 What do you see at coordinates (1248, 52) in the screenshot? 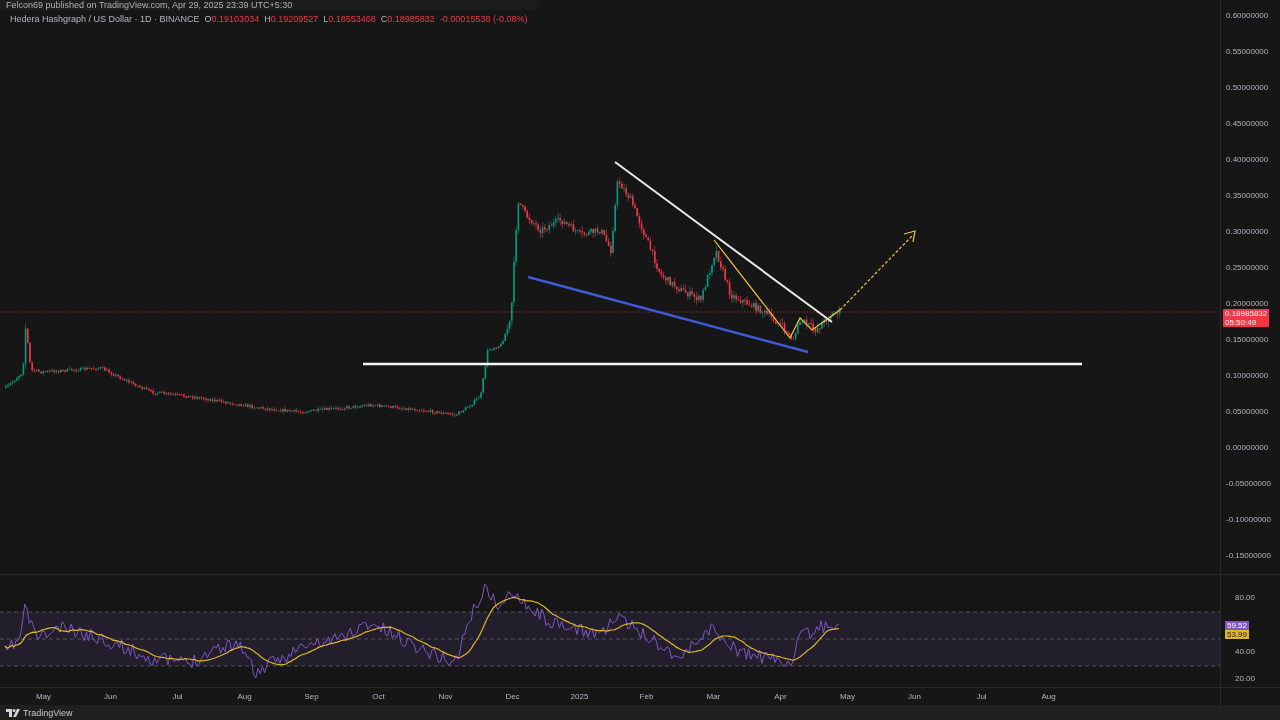
I see `price-tick: 0.55000000` at bounding box center [1248, 52].